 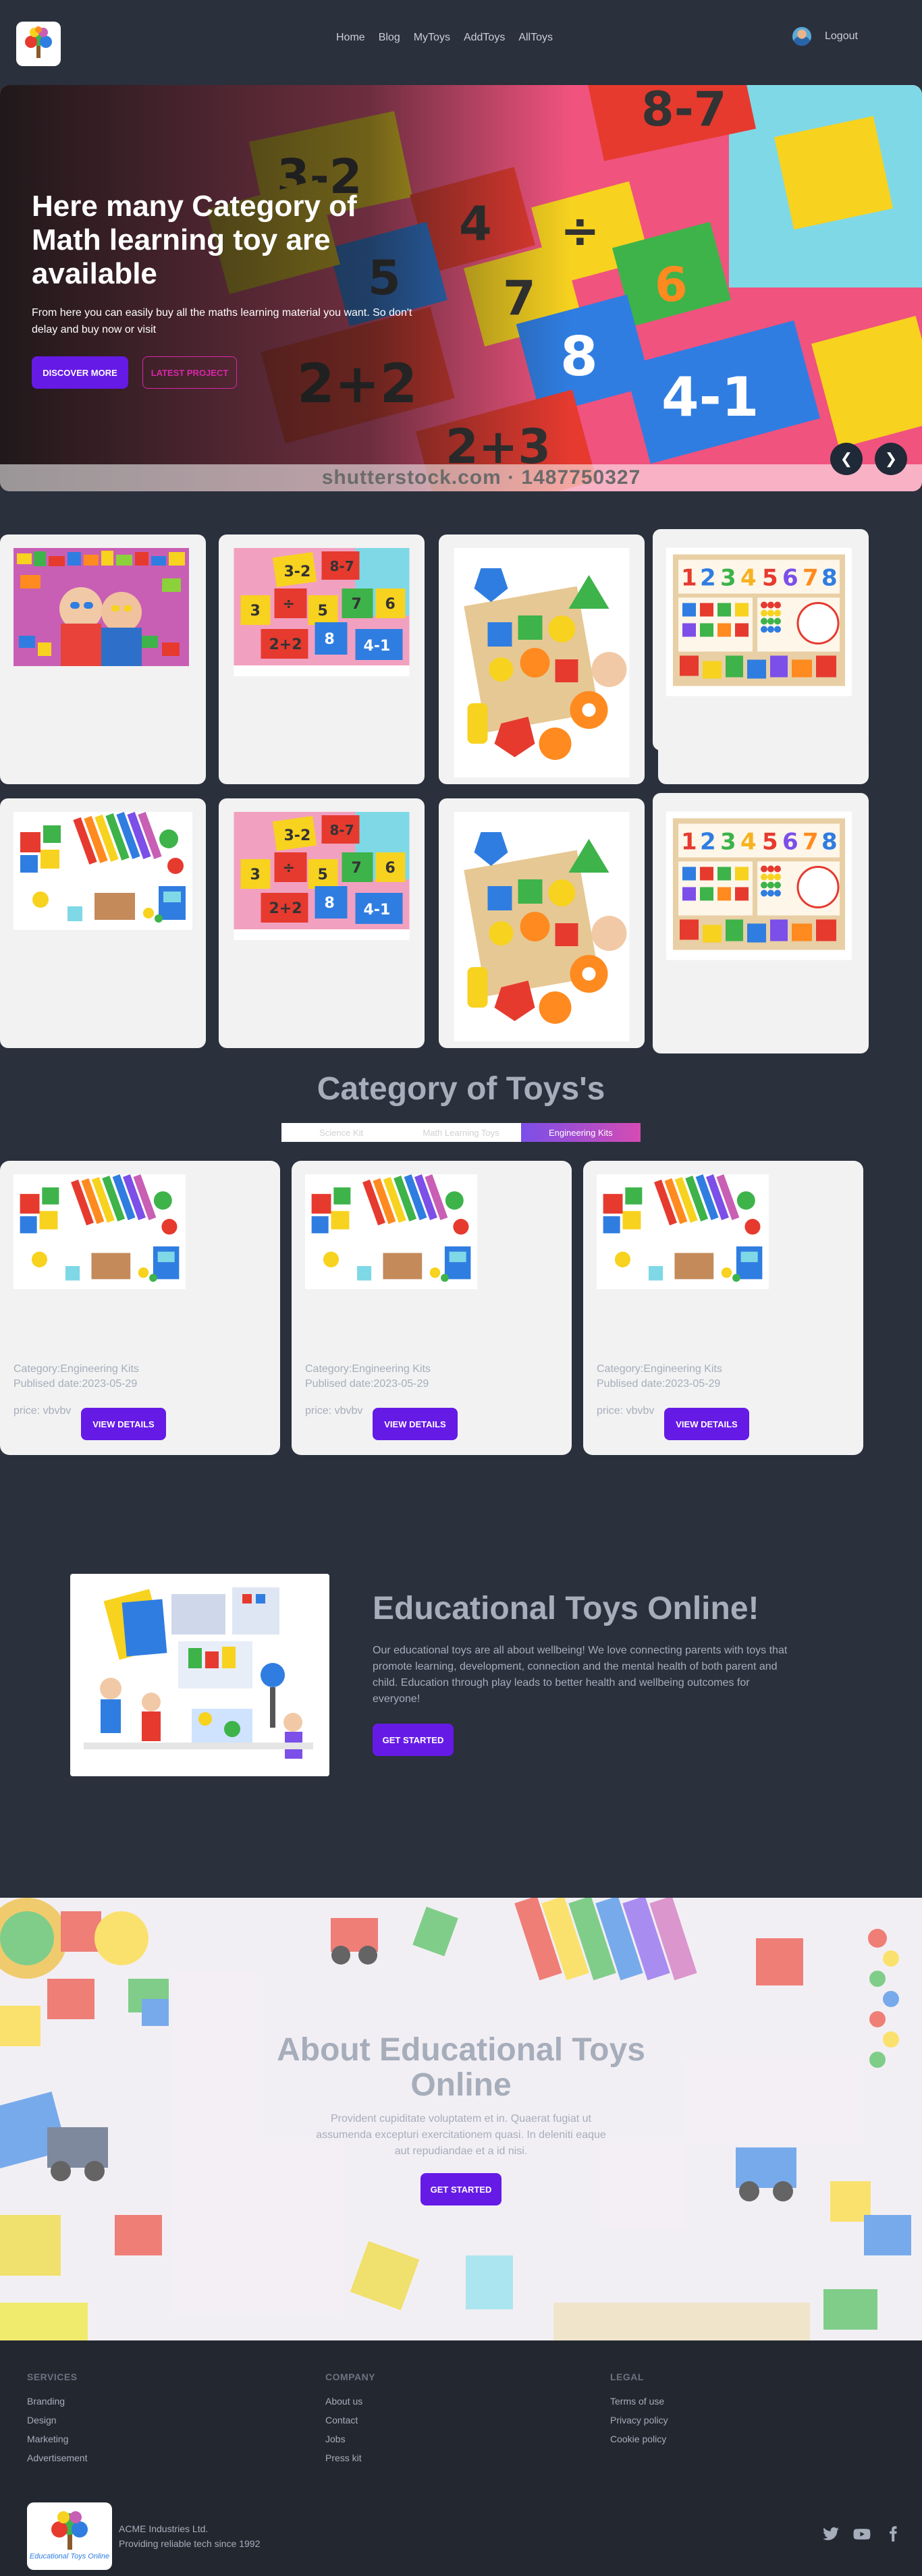 What do you see at coordinates (390, 38) in the screenshot?
I see `nav-blog: Blog` at bounding box center [390, 38].